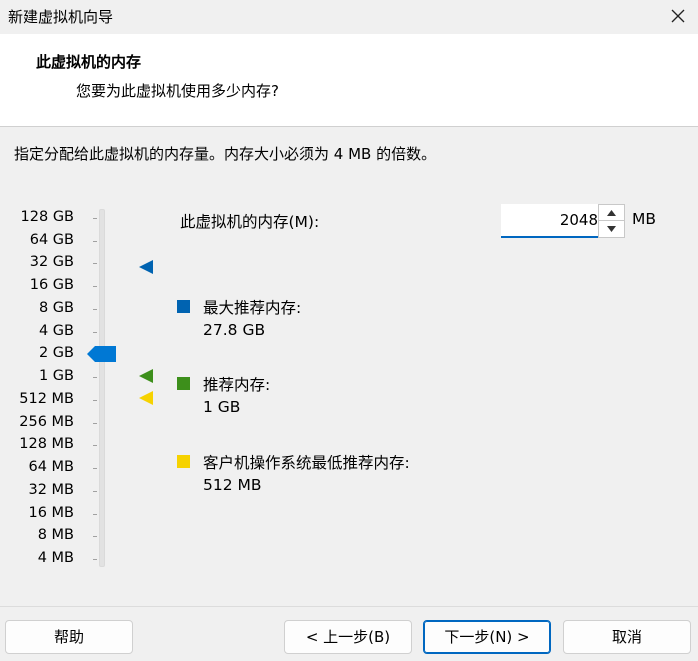  I want to click on max-recommended-label: 最大推荐内存:, so click(252, 308).